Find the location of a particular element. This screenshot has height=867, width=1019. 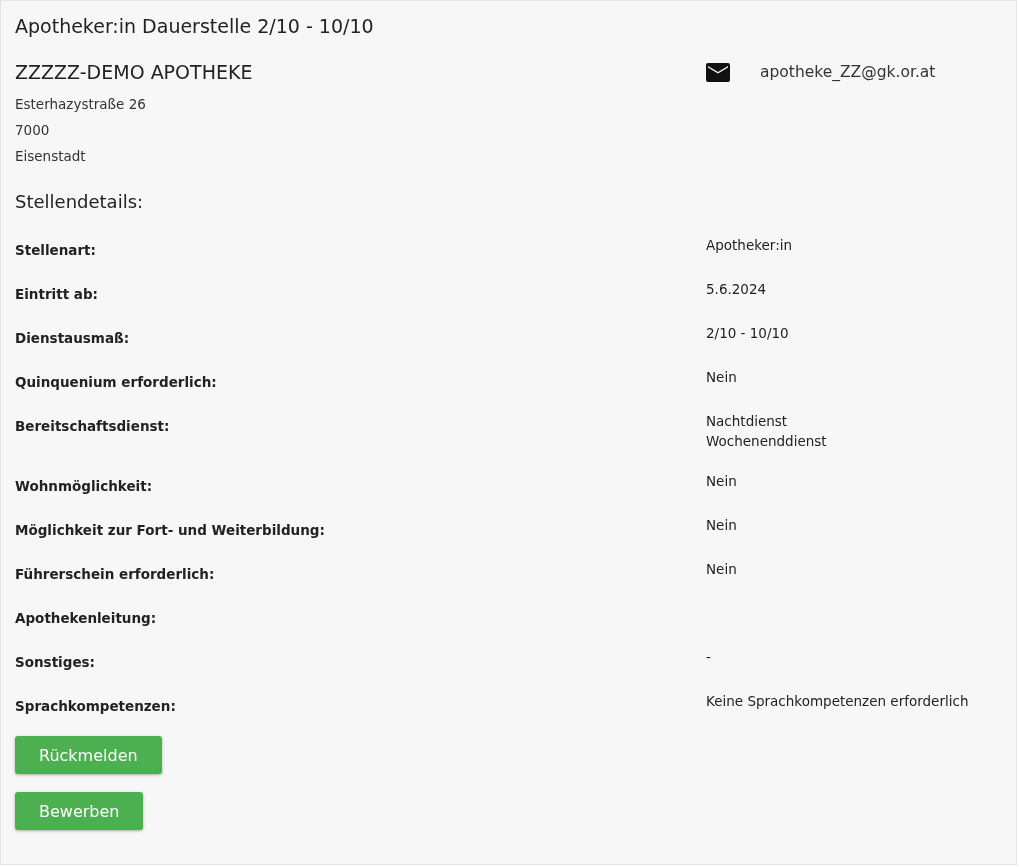

email-address: apotheke_ZZ@gk.or.at is located at coordinates (848, 72).